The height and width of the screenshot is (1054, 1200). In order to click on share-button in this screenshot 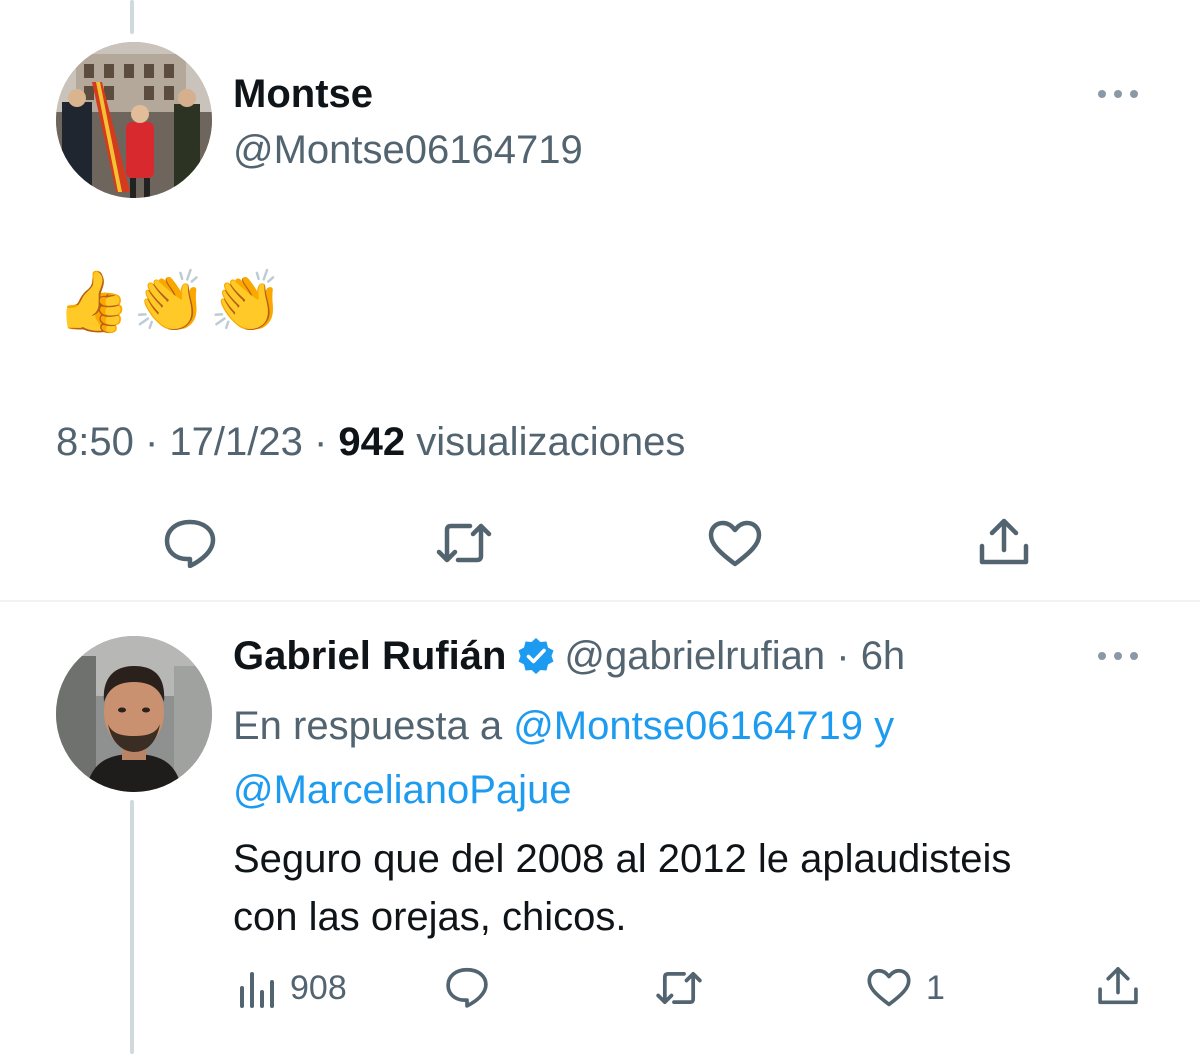, I will do `click(1004, 542)`.